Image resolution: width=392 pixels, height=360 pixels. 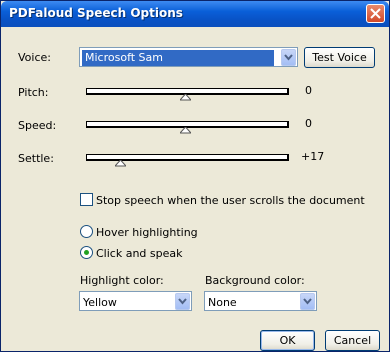 What do you see at coordinates (37, 125) in the screenshot?
I see `speed-label: Speed:` at bounding box center [37, 125].